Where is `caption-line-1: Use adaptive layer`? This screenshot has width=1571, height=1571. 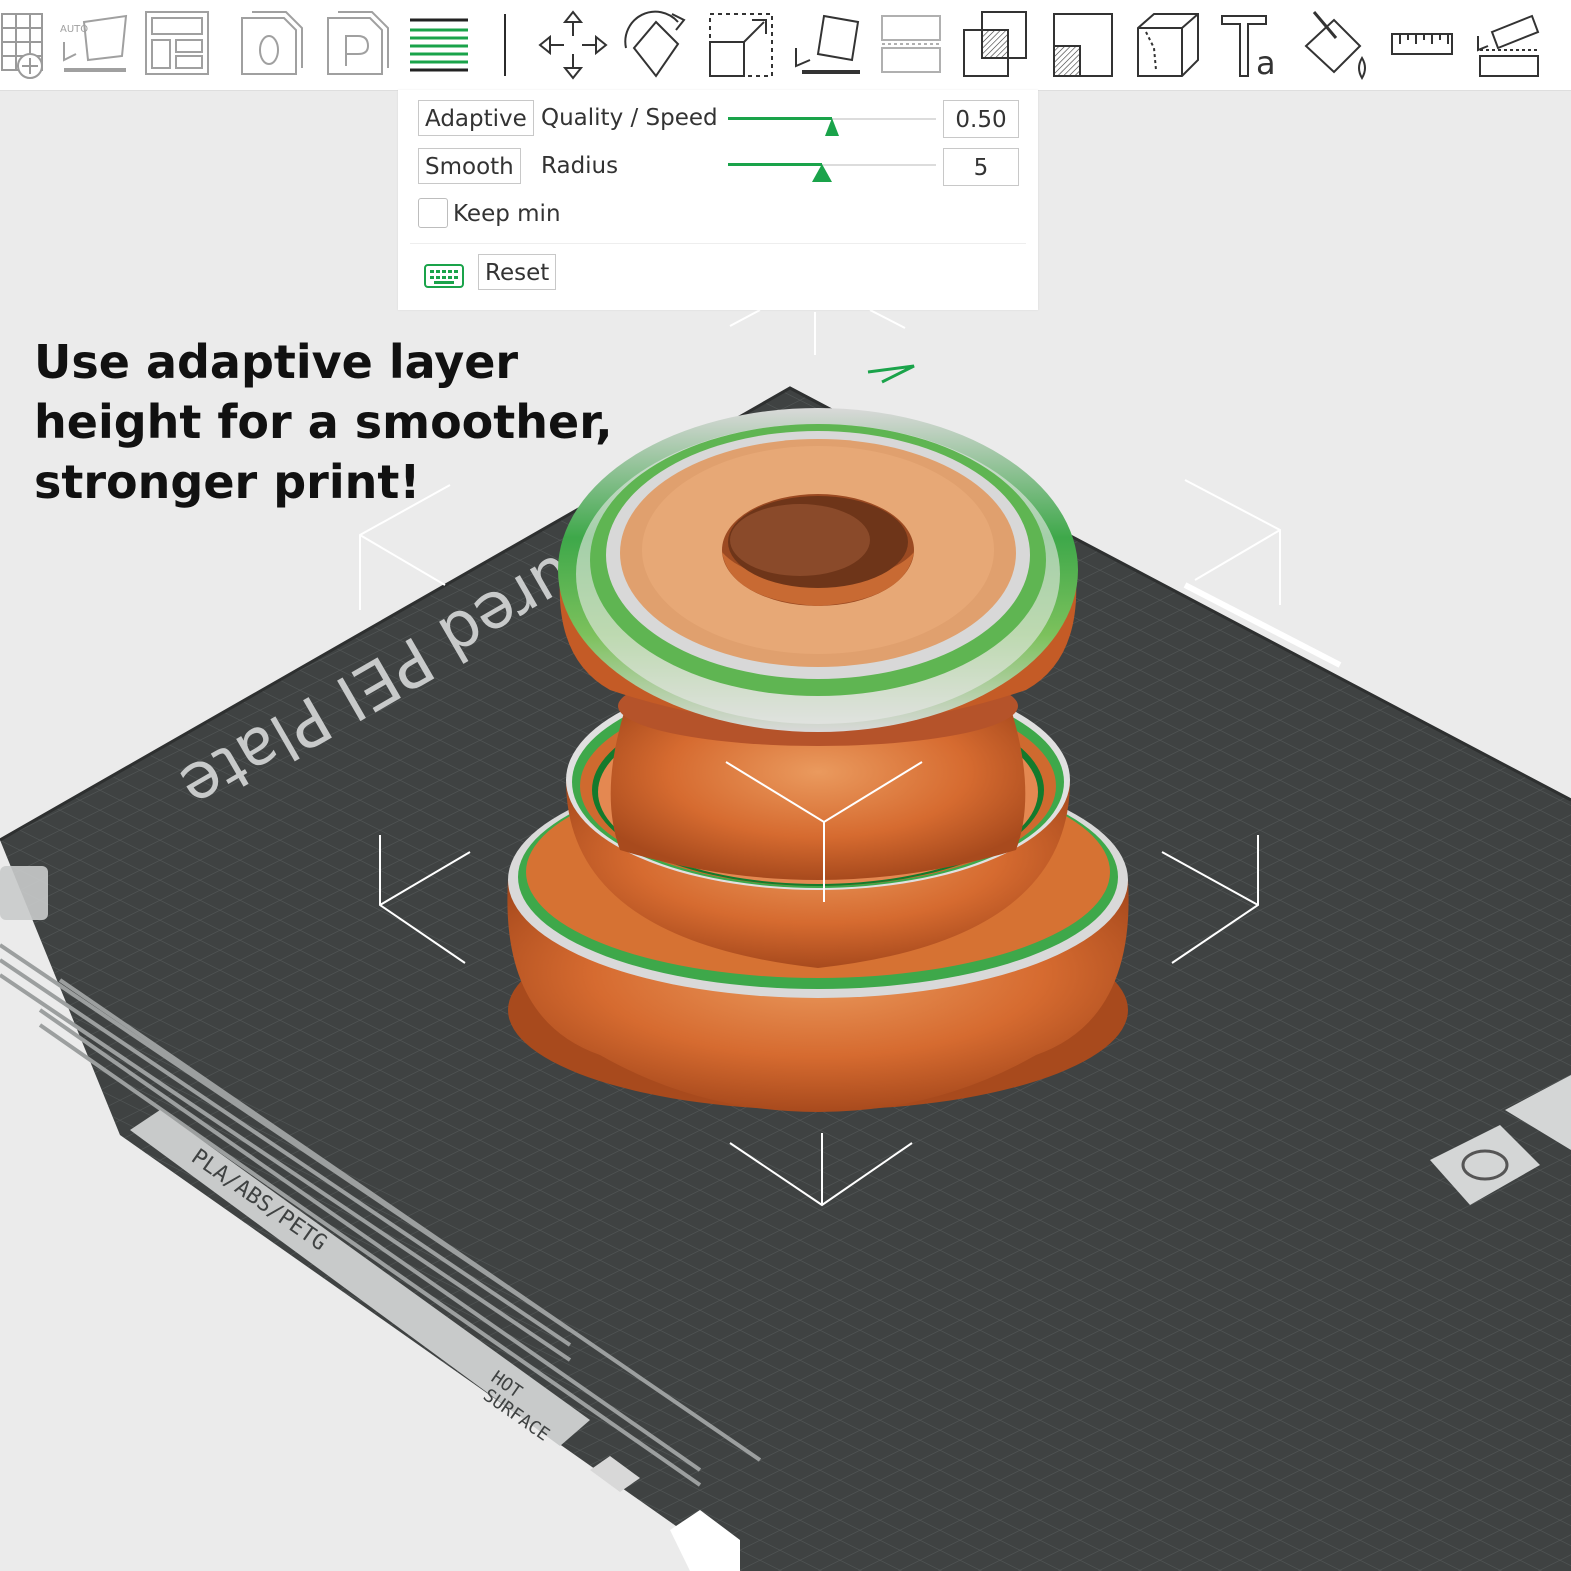 caption-line-1: Use adaptive layer is located at coordinates (276, 362).